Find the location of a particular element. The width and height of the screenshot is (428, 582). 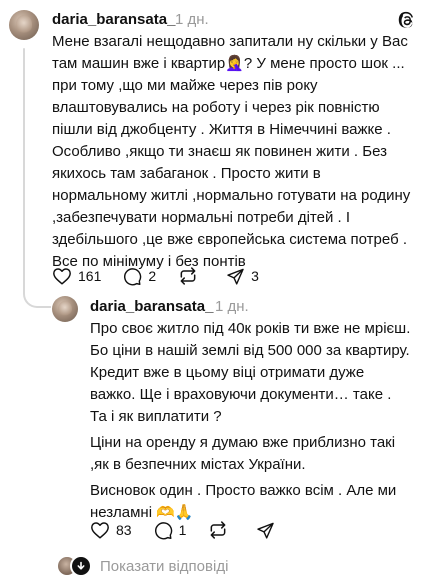

reply-comment-button: 1 is located at coordinates (170, 530).